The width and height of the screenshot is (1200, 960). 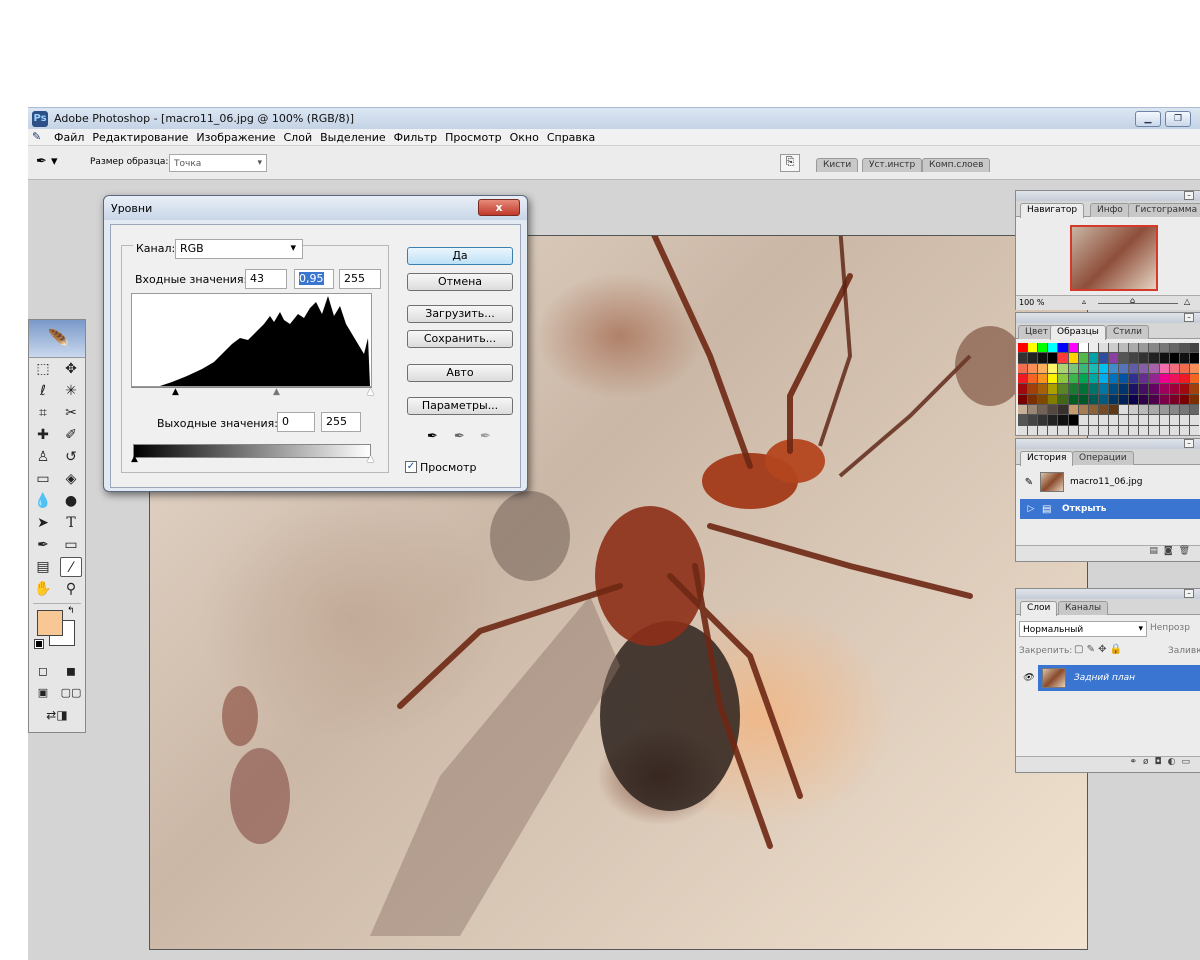 I want to click on menu-select: Выделение, so click(x=353, y=137).